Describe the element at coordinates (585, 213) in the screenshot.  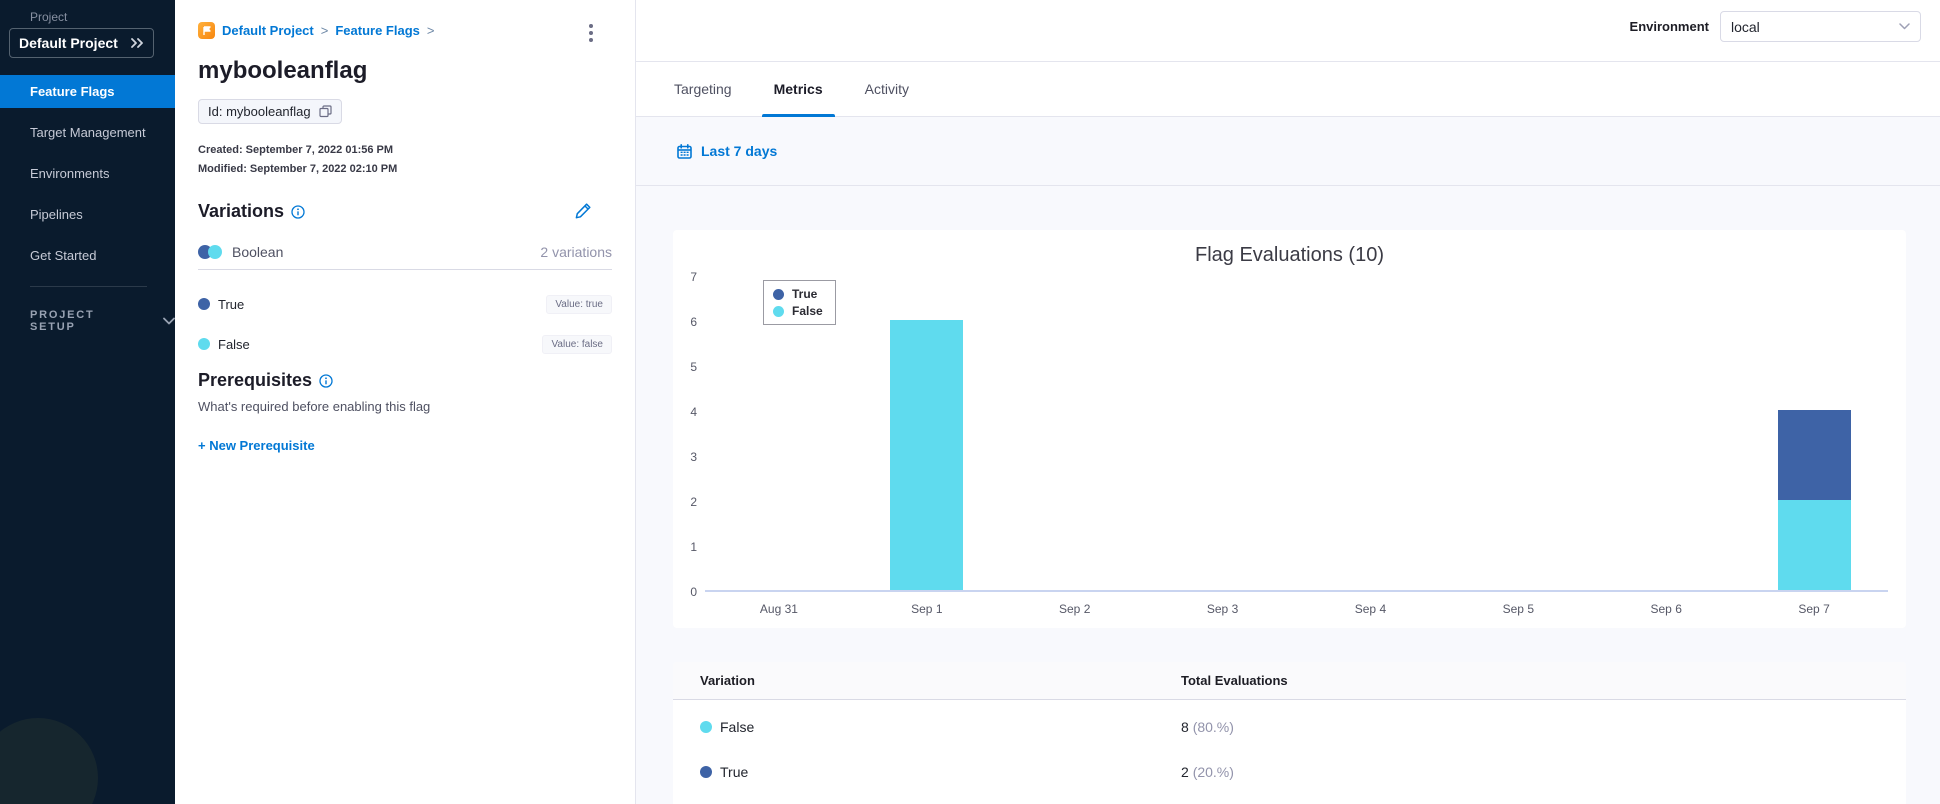
I see `edit-variations-button` at that location.